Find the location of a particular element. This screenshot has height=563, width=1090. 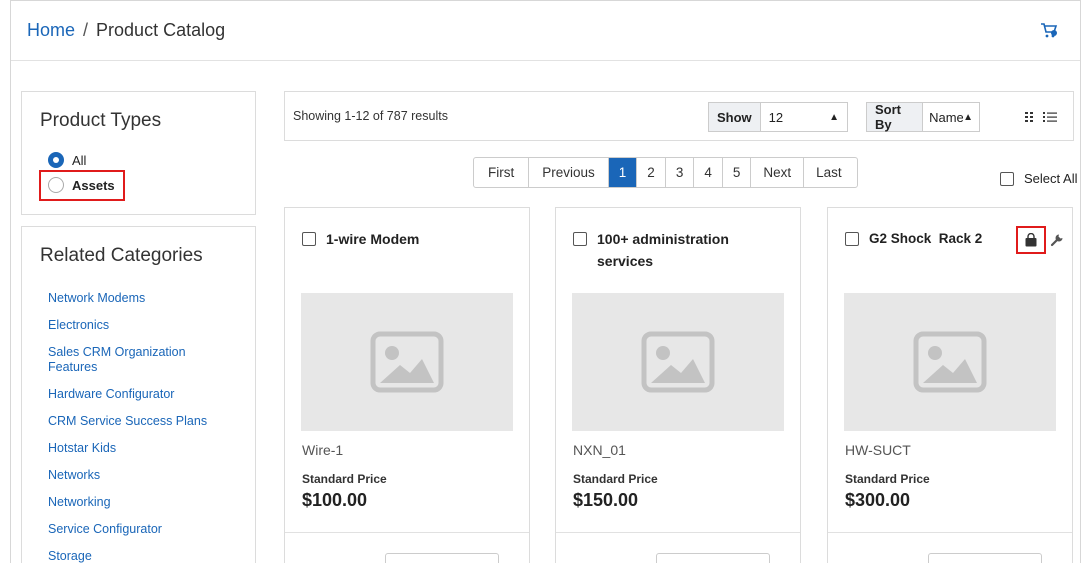

product-types-panel: Product Types All Assets is located at coordinates (138, 153).